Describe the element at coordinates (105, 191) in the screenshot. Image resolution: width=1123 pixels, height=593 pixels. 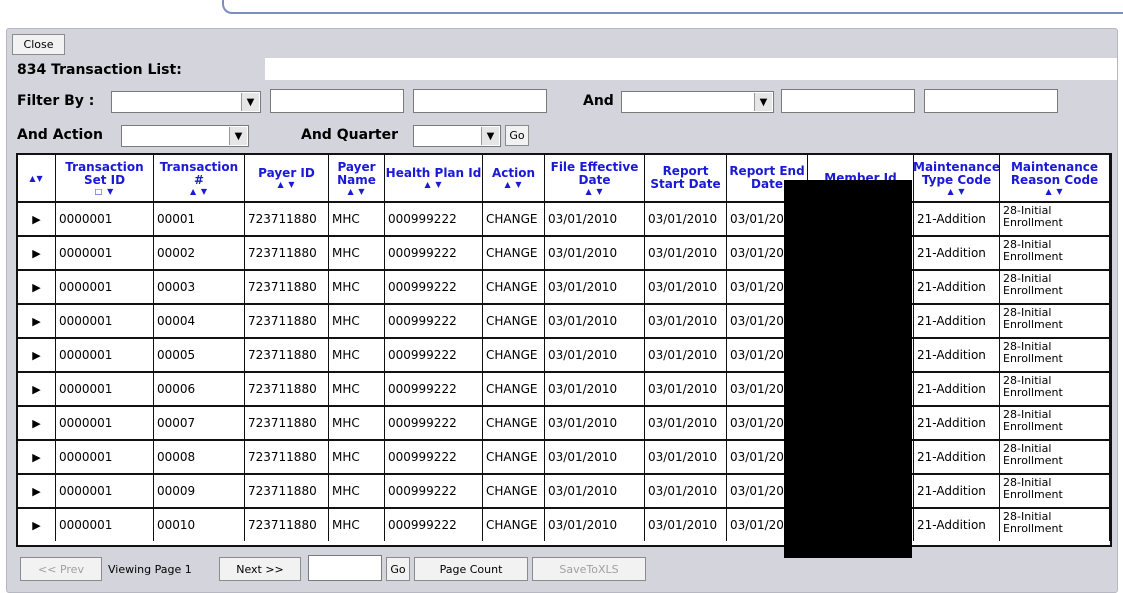
I see `sort-arrows-icon: □ ▼` at that location.